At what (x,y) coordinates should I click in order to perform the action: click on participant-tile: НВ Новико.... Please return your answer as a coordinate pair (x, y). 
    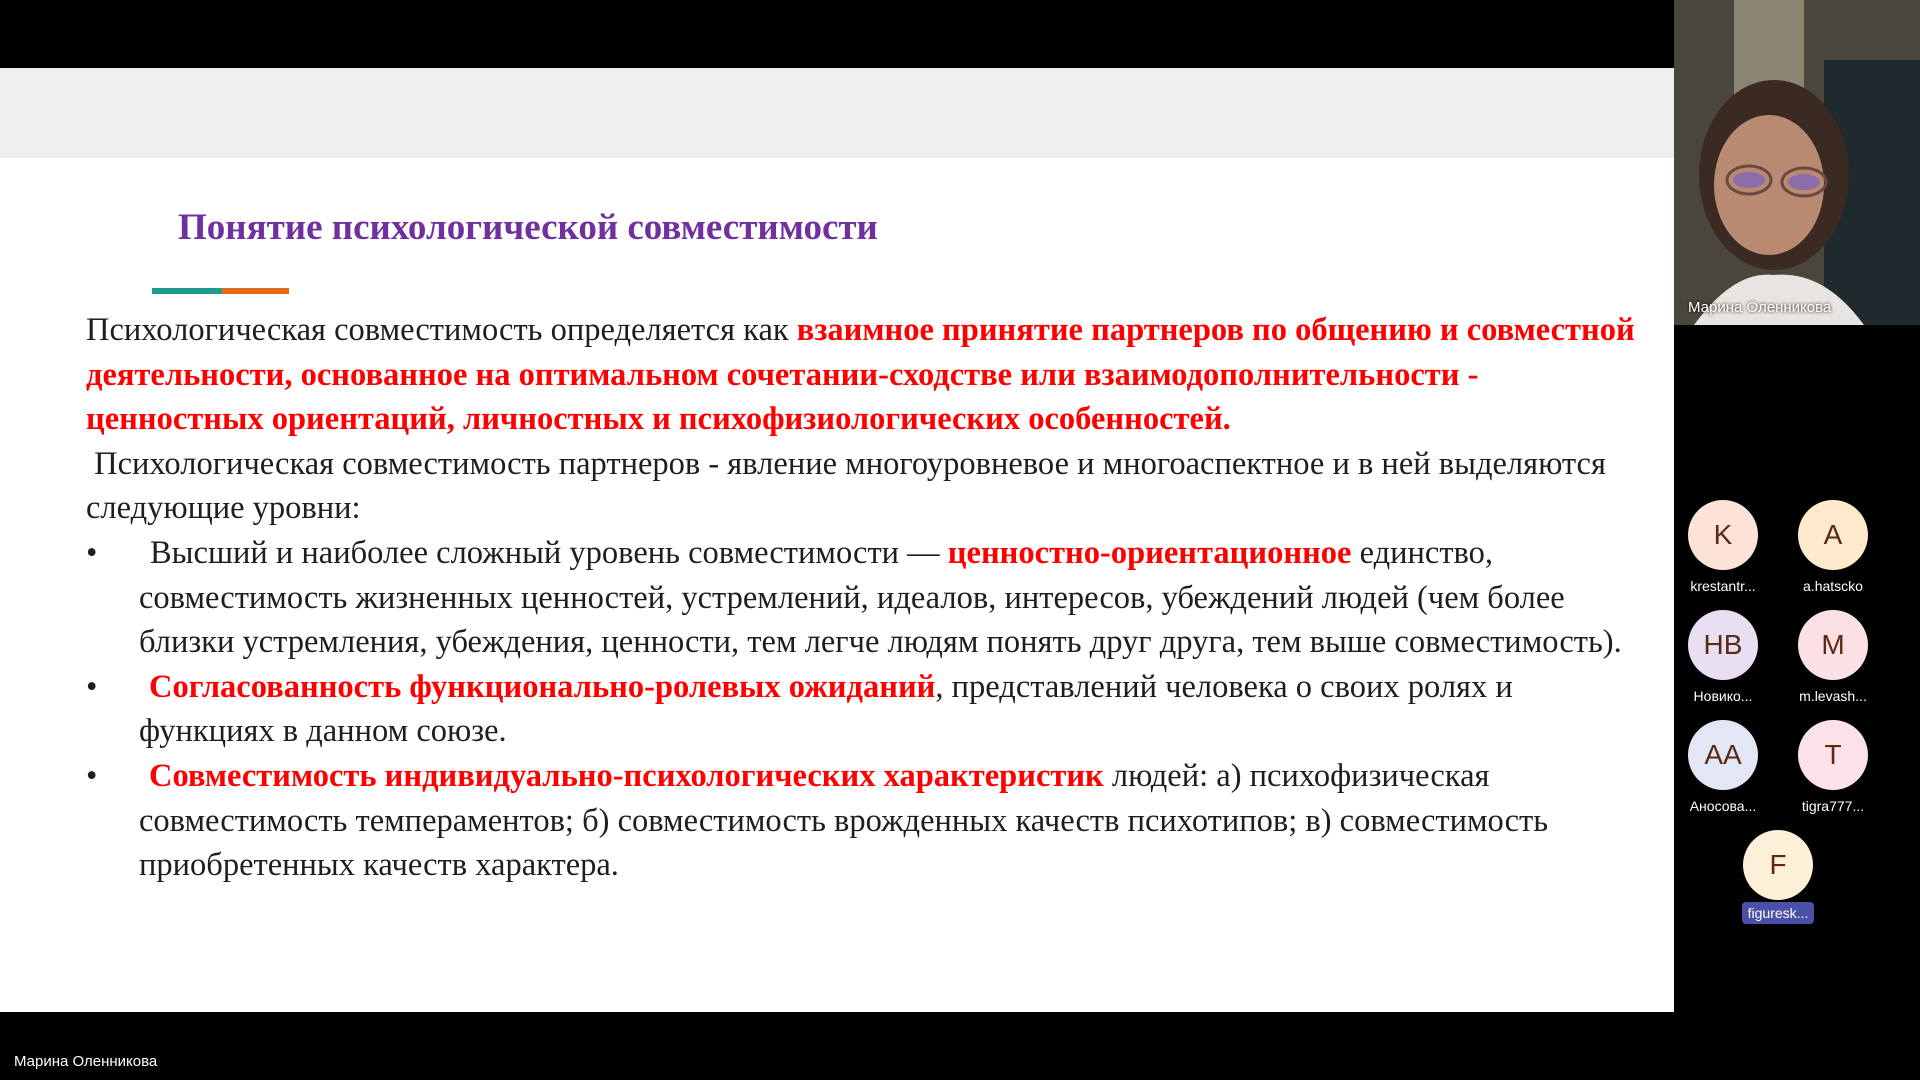
    Looking at the image, I should click on (1723, 657).